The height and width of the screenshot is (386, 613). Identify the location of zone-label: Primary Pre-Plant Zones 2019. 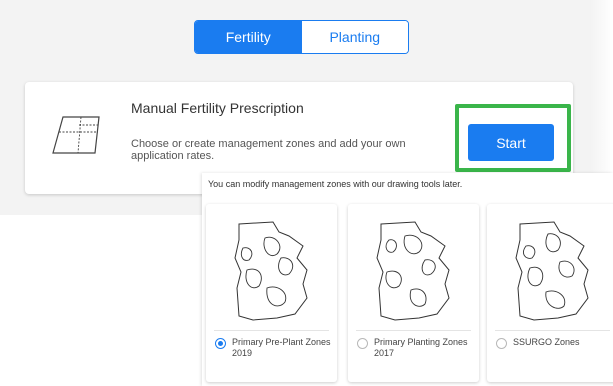
(281, 347).